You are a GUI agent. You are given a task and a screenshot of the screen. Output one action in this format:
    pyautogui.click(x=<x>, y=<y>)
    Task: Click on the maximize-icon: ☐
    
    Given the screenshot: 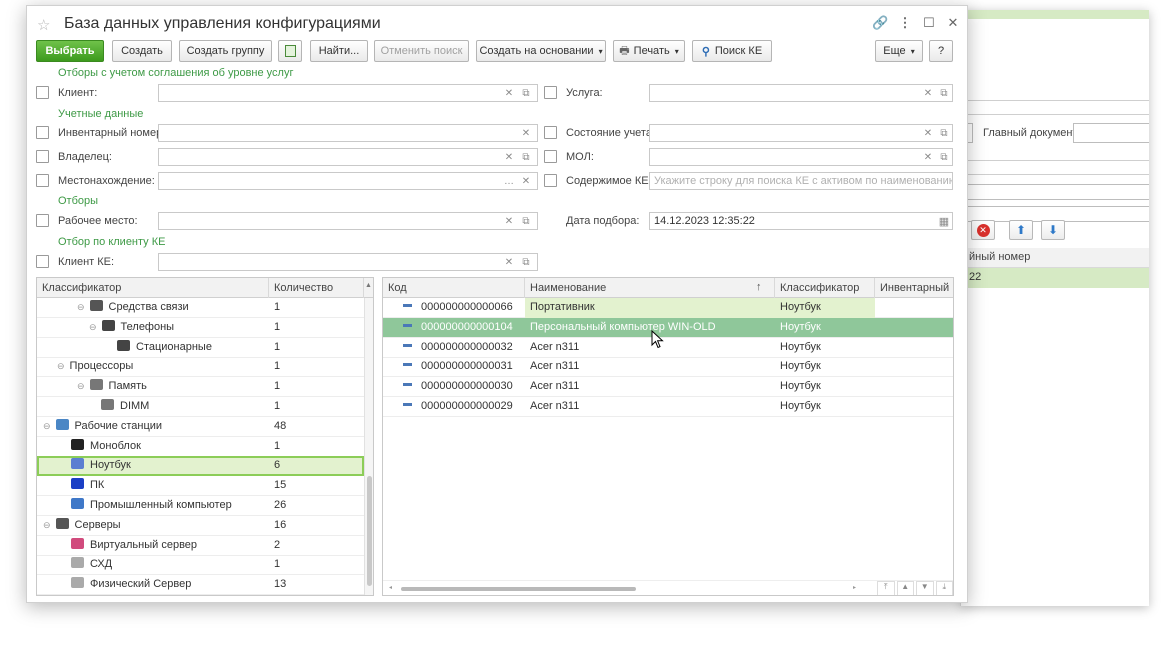 What is the action you would take?
    pyautogui.click(x=929, y=23)
    